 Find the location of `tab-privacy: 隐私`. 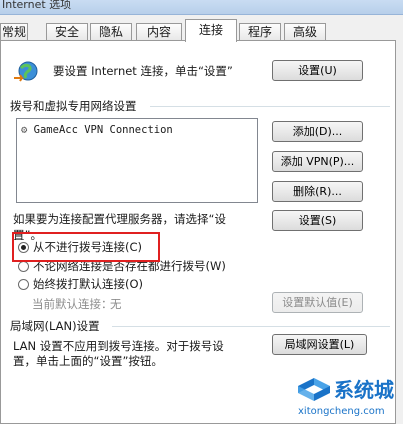

tab-privacy: 隐私 is located at coordinates (111, 31).